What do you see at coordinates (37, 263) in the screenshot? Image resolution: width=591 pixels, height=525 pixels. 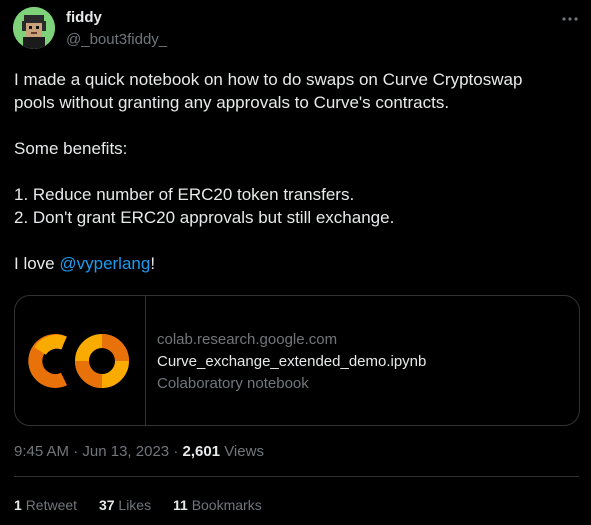 I see `tweet-text-prefix: I love` at bounding box center [37, 263].